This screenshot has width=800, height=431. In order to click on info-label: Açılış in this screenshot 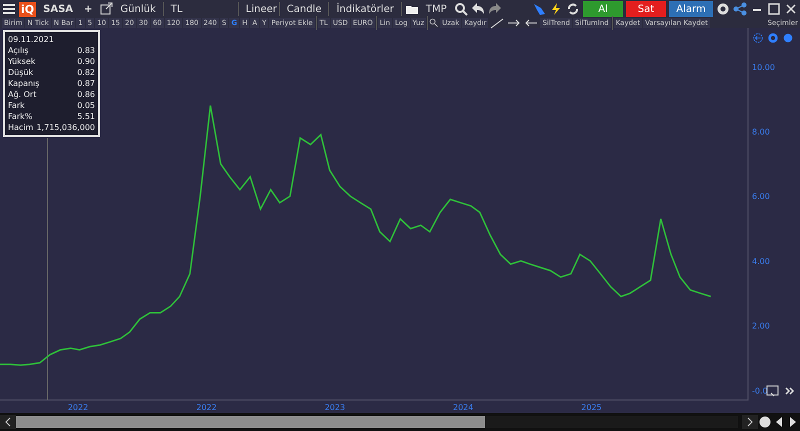, I will do `click(18, 50)`.